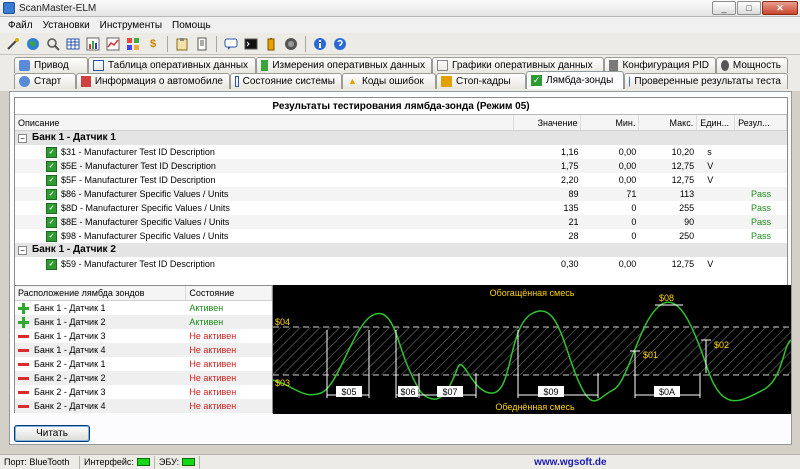  I want to click on tab-lambda-sensors: ✓ Лямбда-зонды, so click(575, 80).